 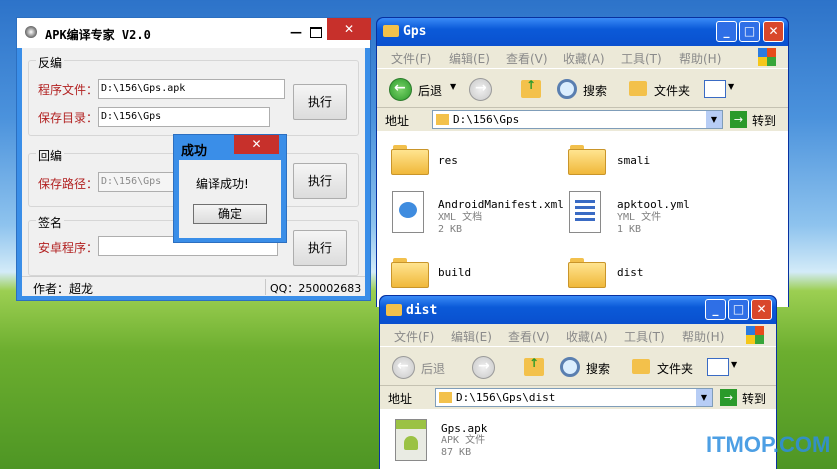 What do you see at coordinates (464, 428) in the screenshot?
I see `item-name: Gps.apk` at bounding box center [464, 428].